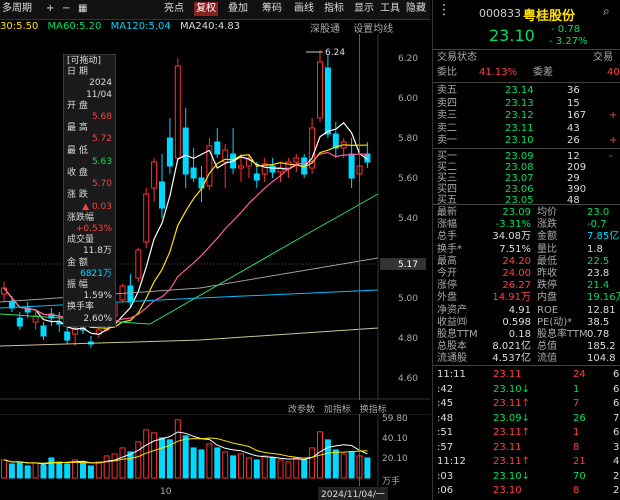  Describe the element at coordinates (547, 225) in the screenshot. I see `stat-label: 涨跌` at that location.